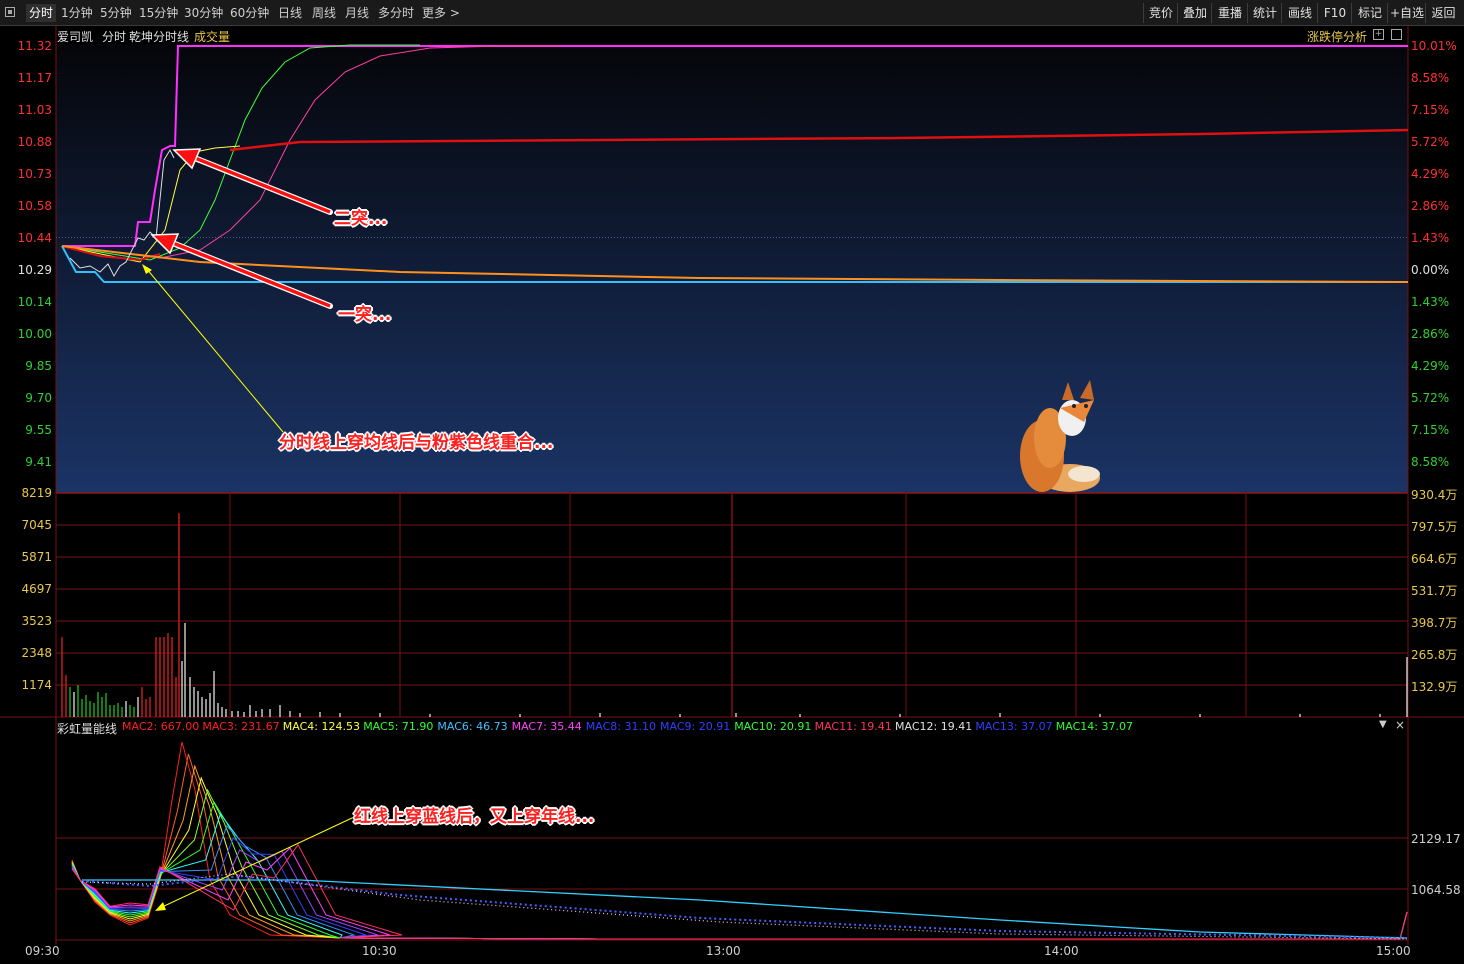  What do you see at coordinates (773, 726) in the screenshot?
I see `indicator-legend-item: MAC10: 20.91` at bounding box center [773, 726].